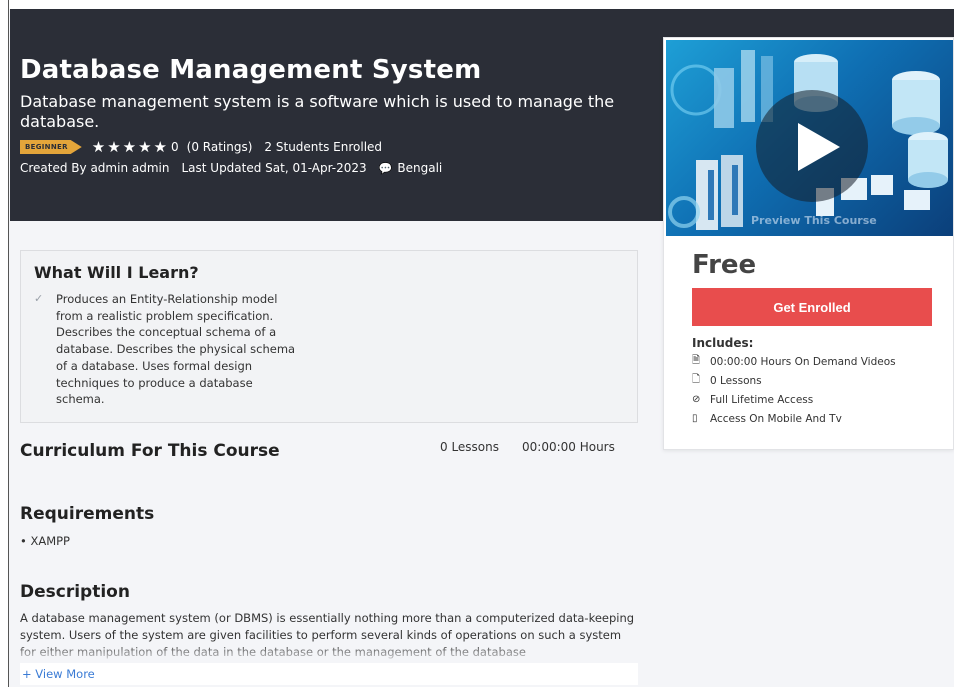 The width and height of the screenshot is (954, 687). Describe the element at coordinates (323, 147) in the screenshot. I see `students-enrolled: 2 Students Enrolled` at that location.